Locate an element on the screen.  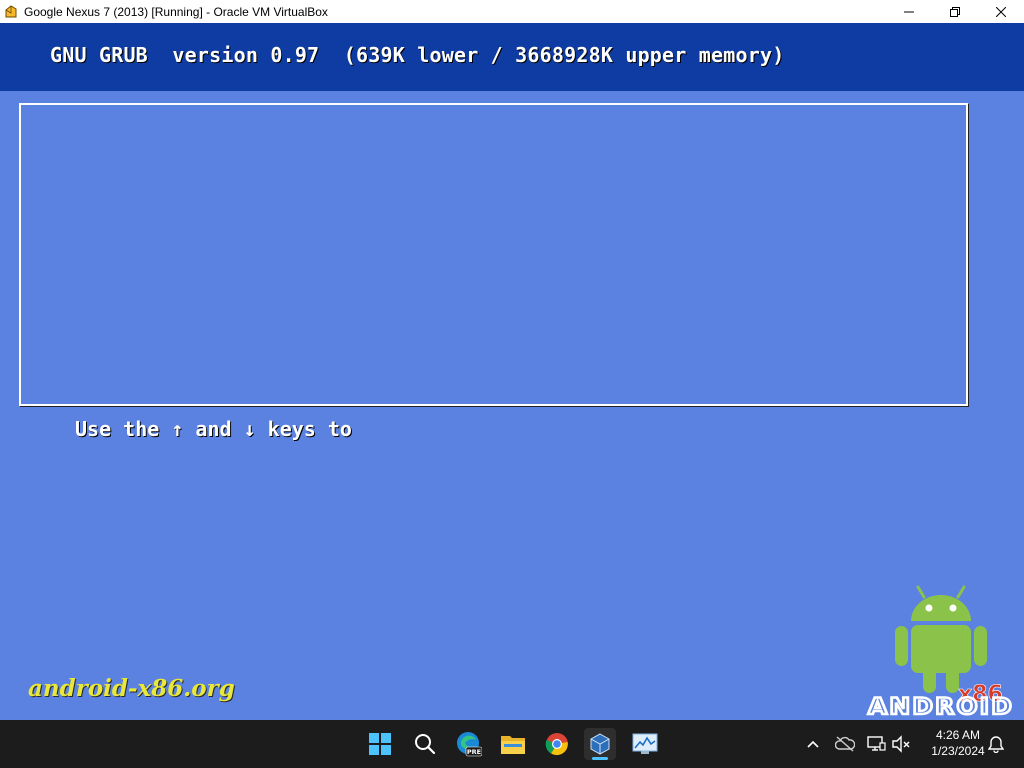
start-button is located at coordinates (380, 744).